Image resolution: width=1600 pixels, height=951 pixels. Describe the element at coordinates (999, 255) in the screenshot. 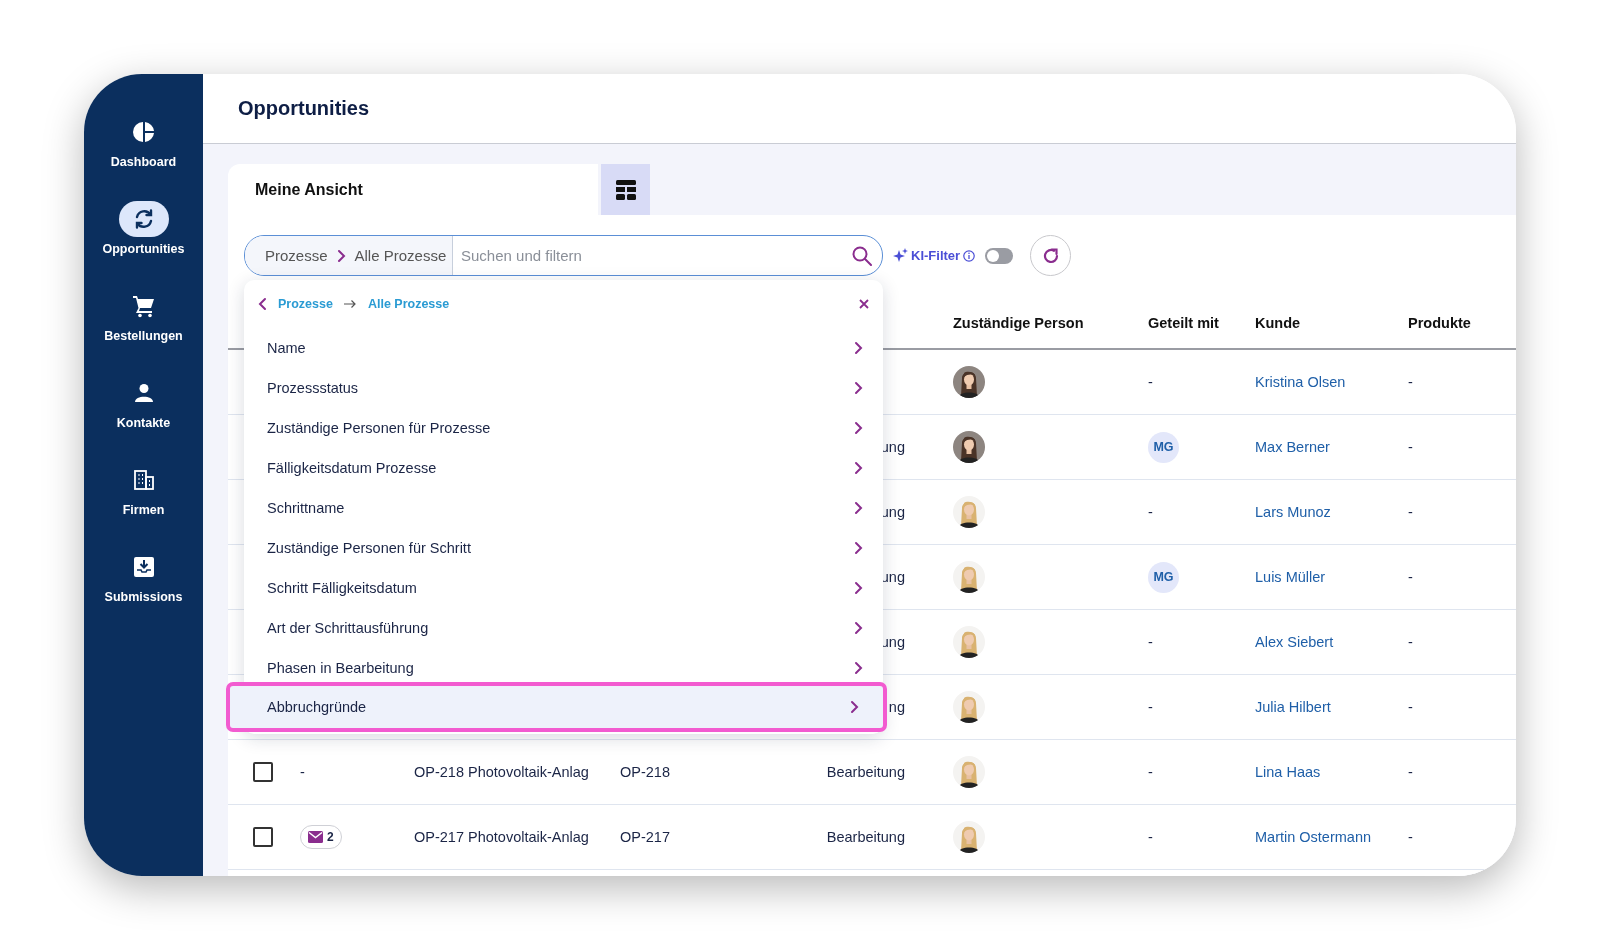

I see `ai-filter-toggle` at that location.